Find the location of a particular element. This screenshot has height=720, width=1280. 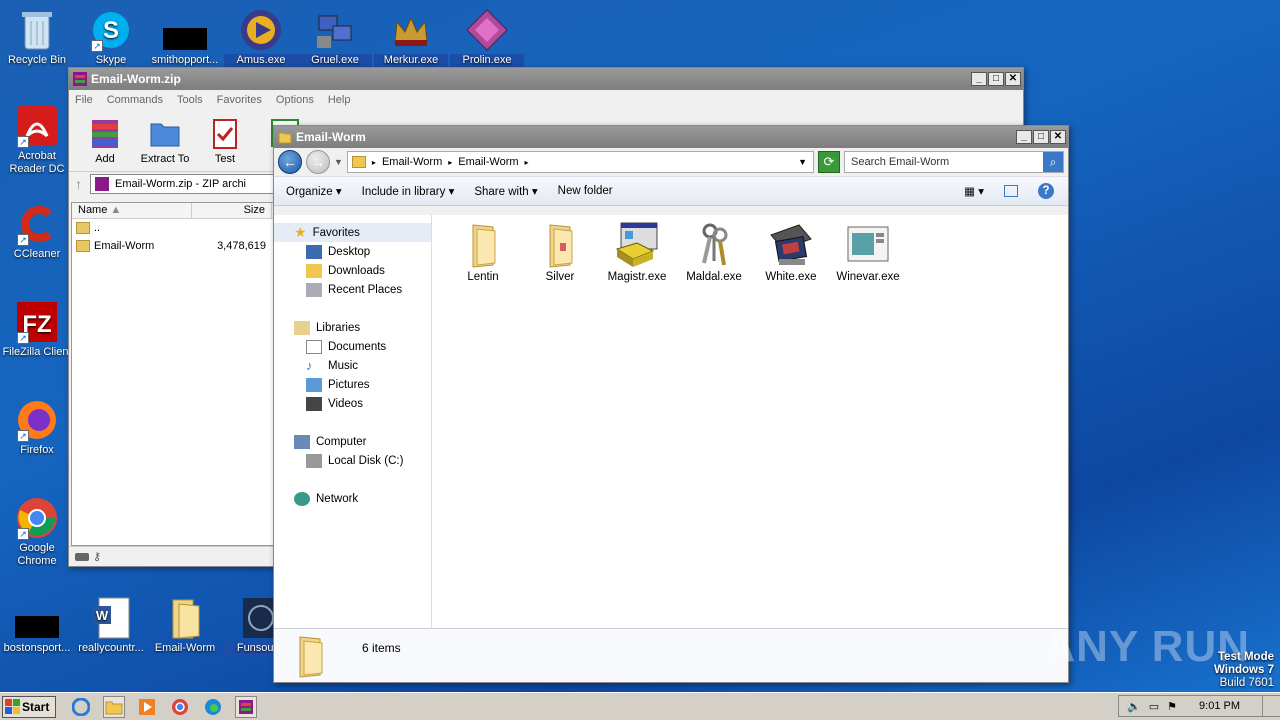

desktop-icon-acrobat: ↗ Acrobat Reader DC is located at coordinates (37, 140).